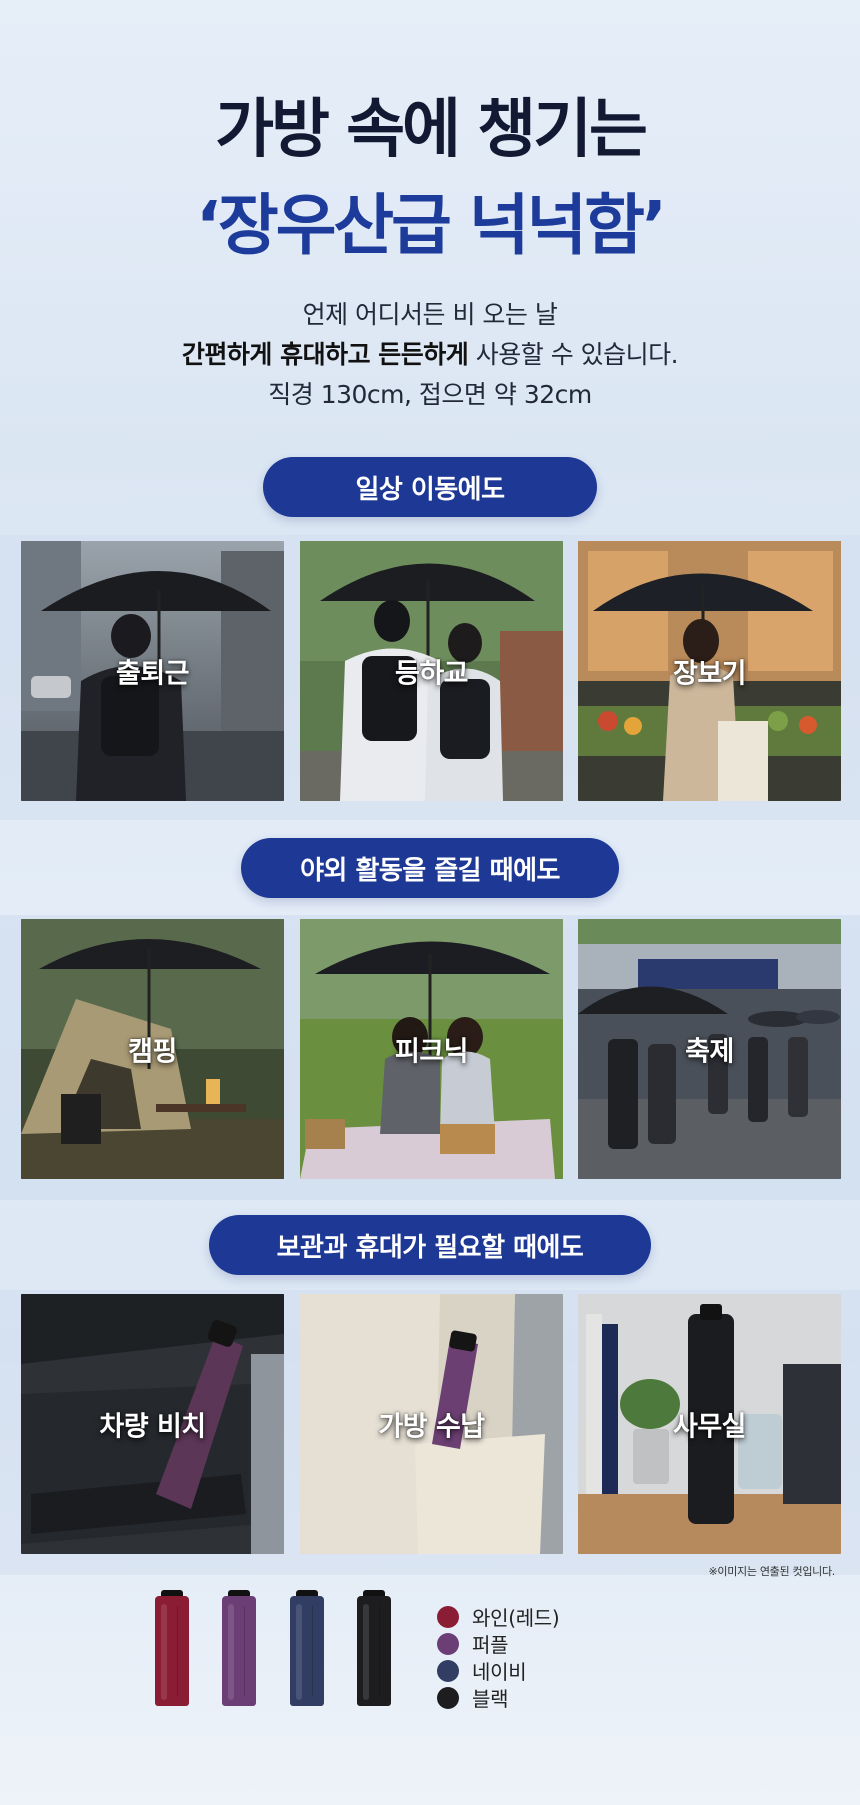 The width and height of the screenshot is (860, 1805). I want to click on color-label: 와인(레드), so click(516, 1618).